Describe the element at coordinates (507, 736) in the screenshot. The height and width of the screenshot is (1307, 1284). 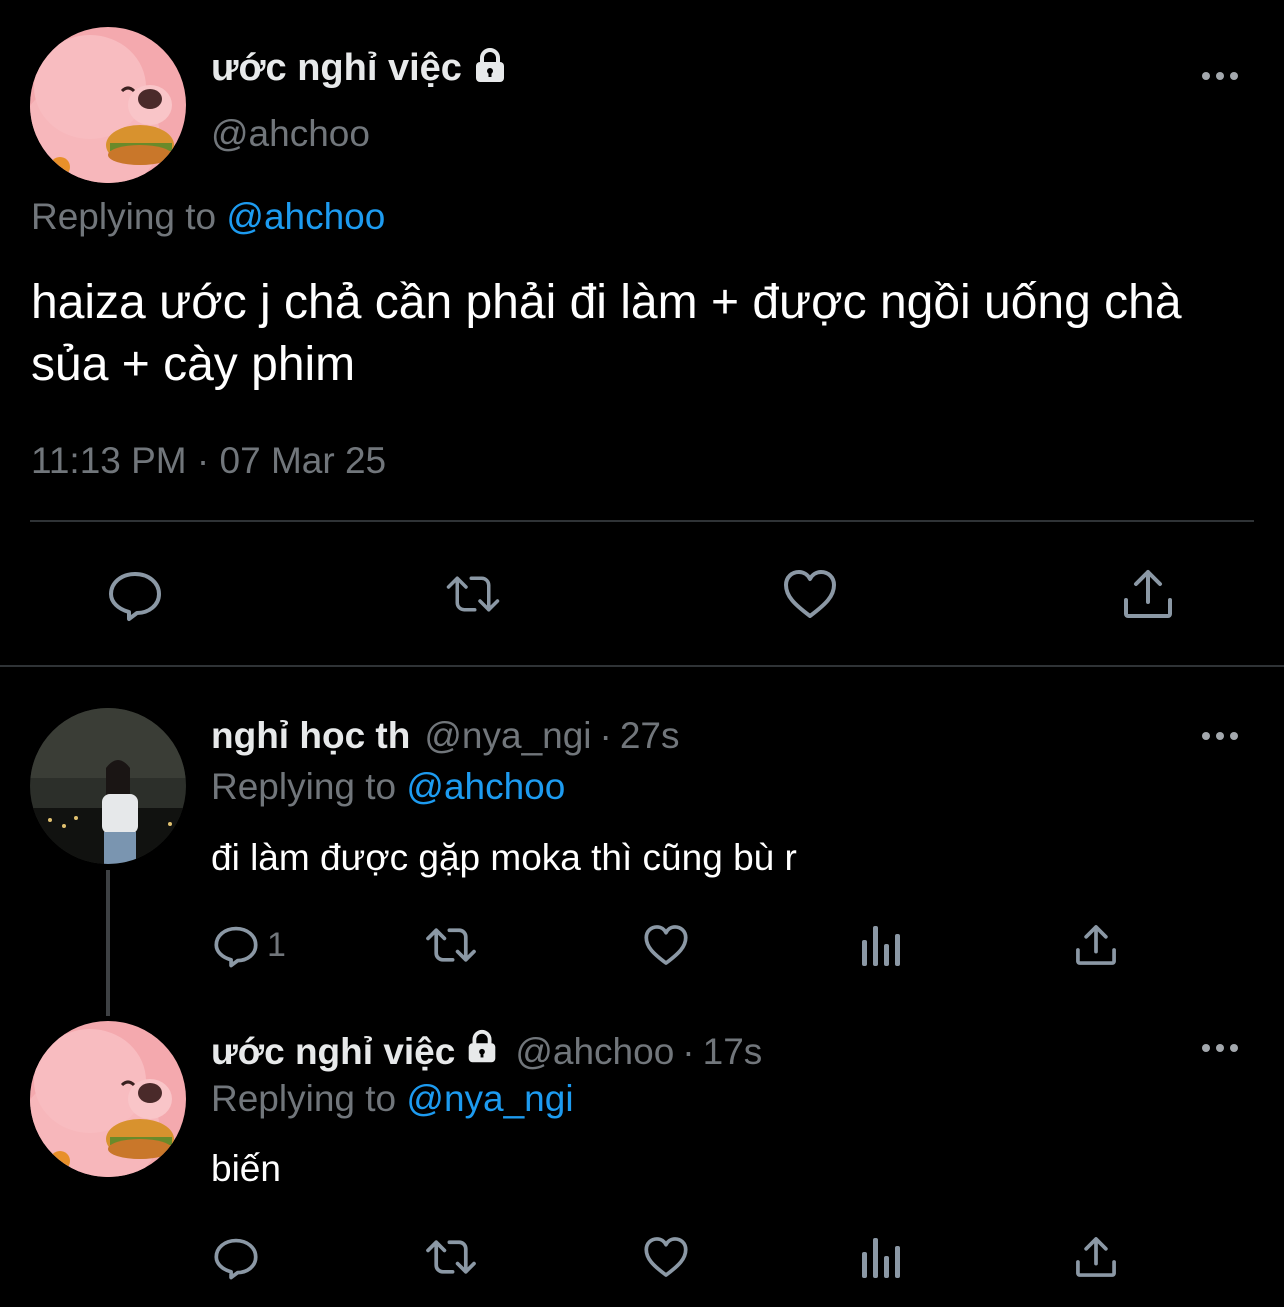
I see `author-handle: @nya_ngi` at that location.